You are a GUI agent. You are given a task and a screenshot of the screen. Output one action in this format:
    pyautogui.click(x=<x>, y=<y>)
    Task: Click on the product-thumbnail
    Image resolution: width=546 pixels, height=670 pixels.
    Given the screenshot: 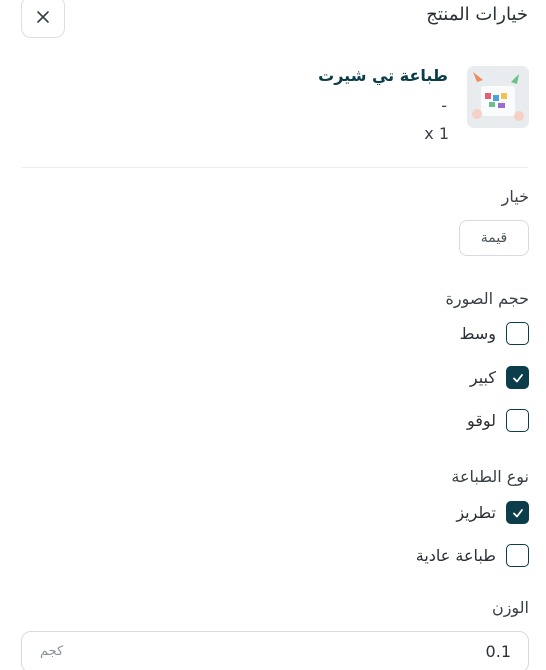 What is the action you would take?
    pyautogui.click(x=498, y=97)
    